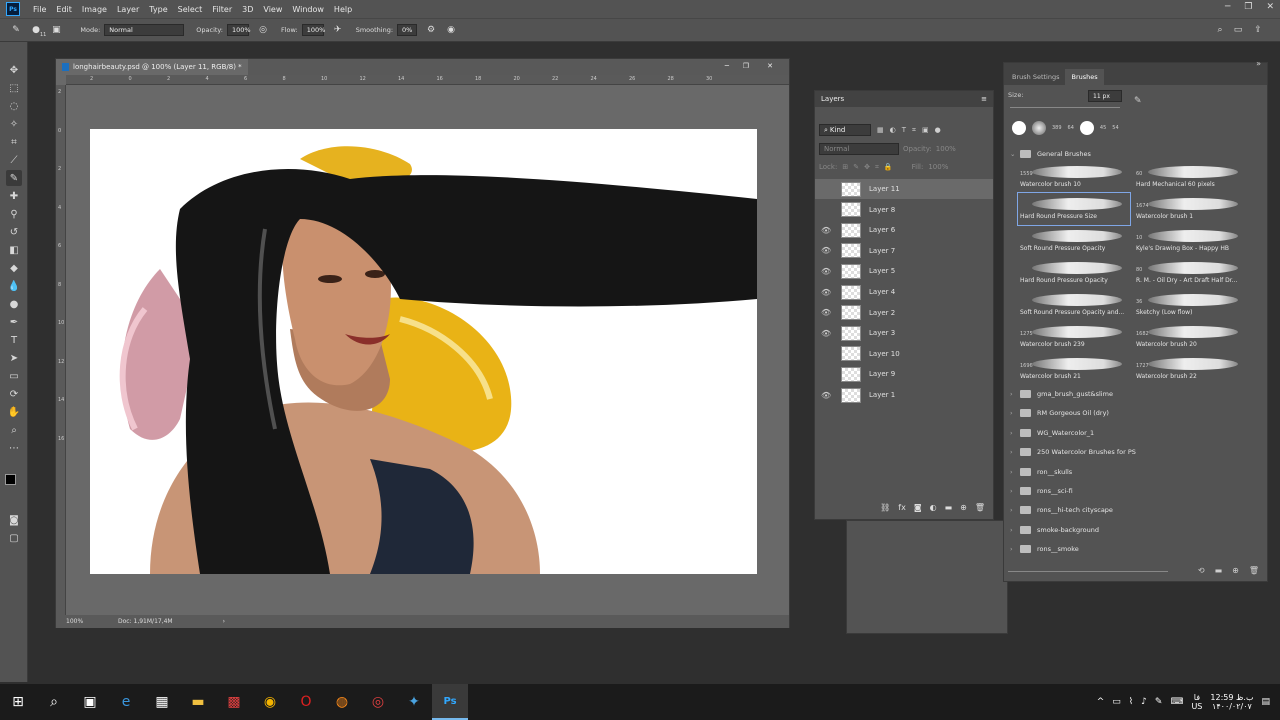 Image resolution: width=1280 pixels, height=720 pixels. I want to click on brush-preset: 36 Sketchy (Low flow), so click(1190, 305).